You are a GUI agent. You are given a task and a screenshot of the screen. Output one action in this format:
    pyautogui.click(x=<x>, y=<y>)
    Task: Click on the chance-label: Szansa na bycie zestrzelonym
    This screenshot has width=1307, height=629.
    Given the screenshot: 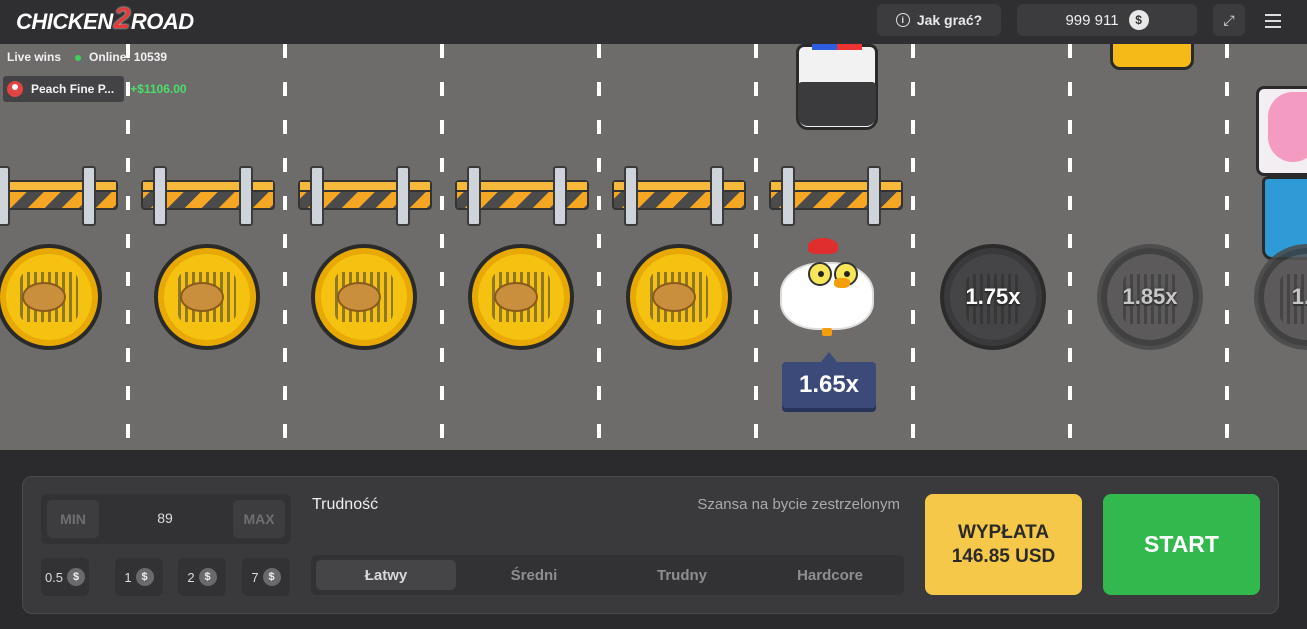 What is the action you would take?
    pyautogui.click(x=798, y=504)
    